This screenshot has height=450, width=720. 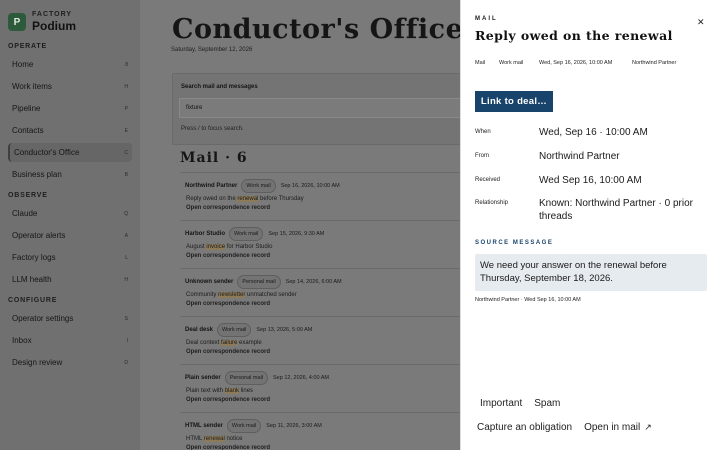 What do you see at coordinates (70, 64) in the screenshot?
I see `sidebar-item-home: Home 8` at bounding box center [70, 64].